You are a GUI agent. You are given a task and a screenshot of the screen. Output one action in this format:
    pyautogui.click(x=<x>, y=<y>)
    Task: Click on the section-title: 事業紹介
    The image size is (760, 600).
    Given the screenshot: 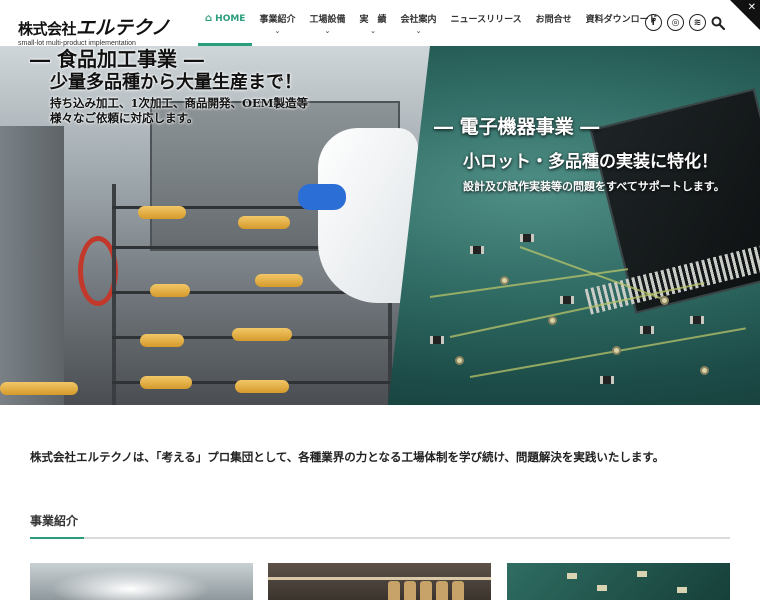 What is the action you would take?
    pyautogui.click(x=54, y=521)
    